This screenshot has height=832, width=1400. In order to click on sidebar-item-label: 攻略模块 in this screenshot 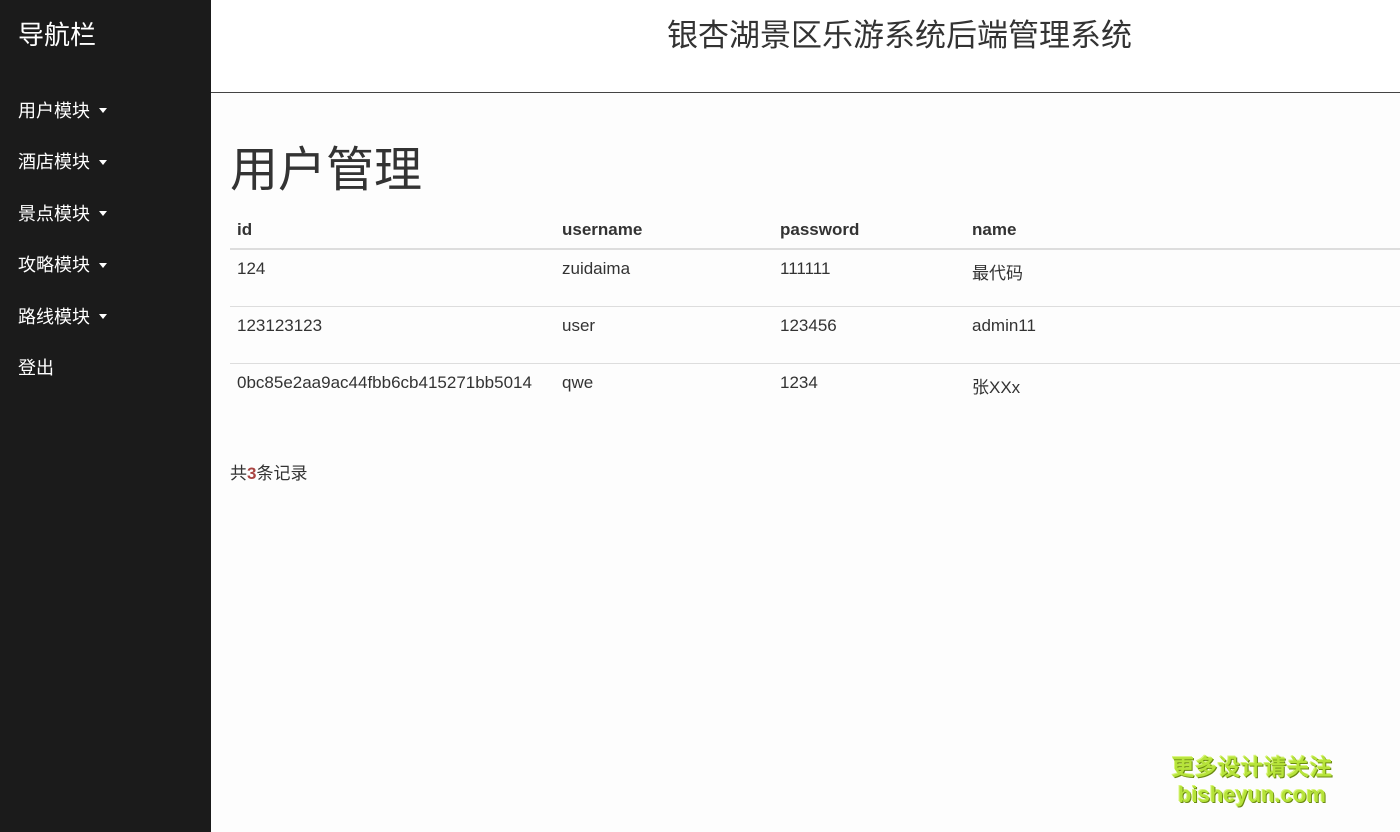, I will do `click(54, 265)`.